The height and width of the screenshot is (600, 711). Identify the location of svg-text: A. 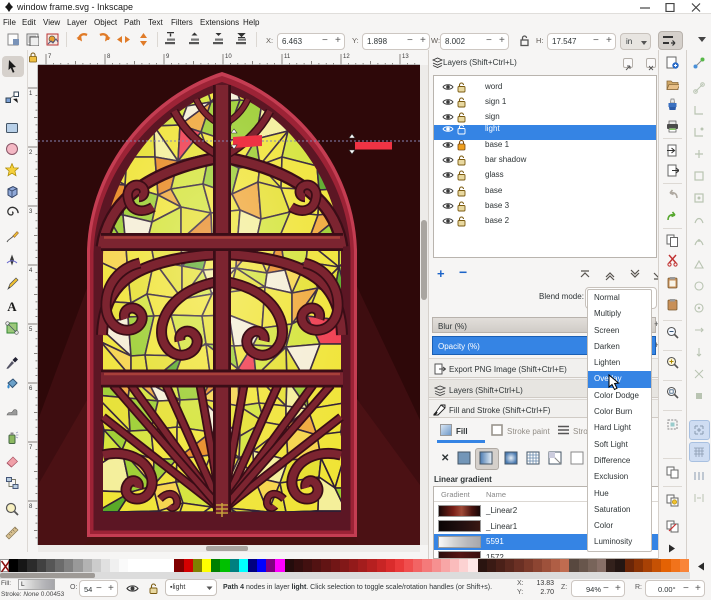
(12, 306).